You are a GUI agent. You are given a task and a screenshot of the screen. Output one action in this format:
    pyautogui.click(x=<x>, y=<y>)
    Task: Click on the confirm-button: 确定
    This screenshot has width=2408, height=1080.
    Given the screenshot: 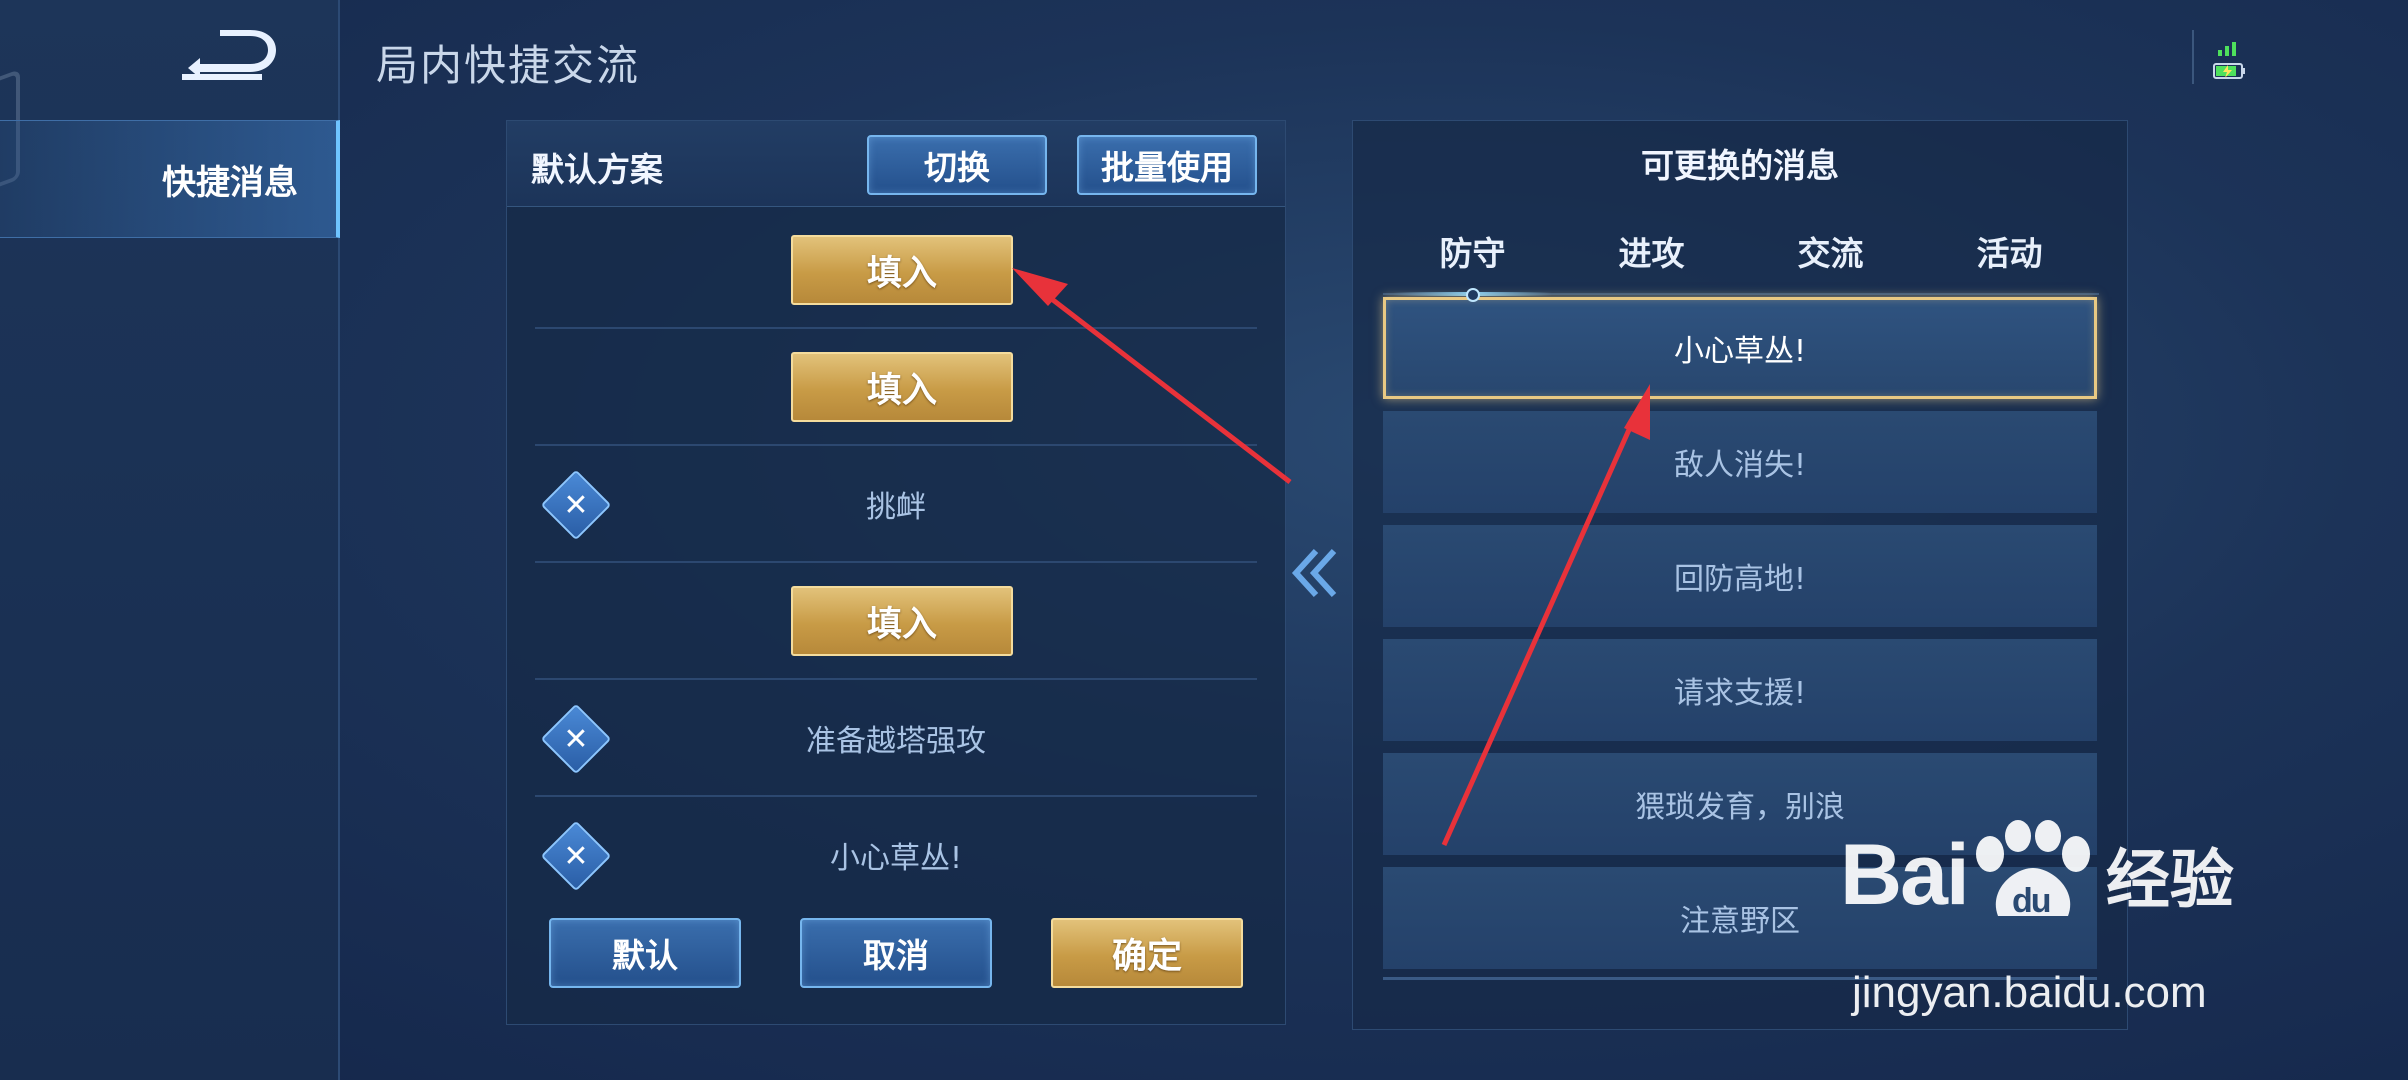 What is the action you would take?
    pyautogui.click(x=1147, y=953)
    